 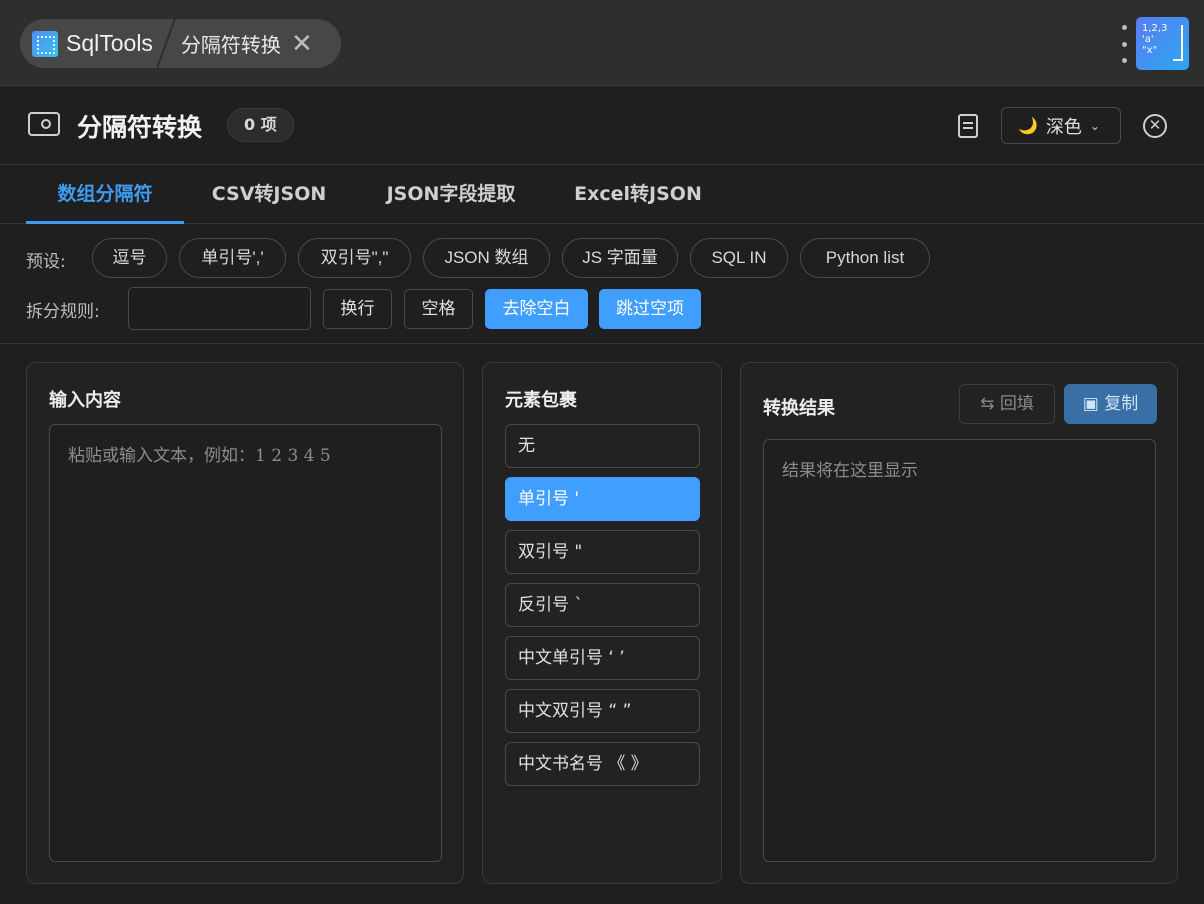 I want to click on split-newline-button: 换行, so click(x=357, y=309).